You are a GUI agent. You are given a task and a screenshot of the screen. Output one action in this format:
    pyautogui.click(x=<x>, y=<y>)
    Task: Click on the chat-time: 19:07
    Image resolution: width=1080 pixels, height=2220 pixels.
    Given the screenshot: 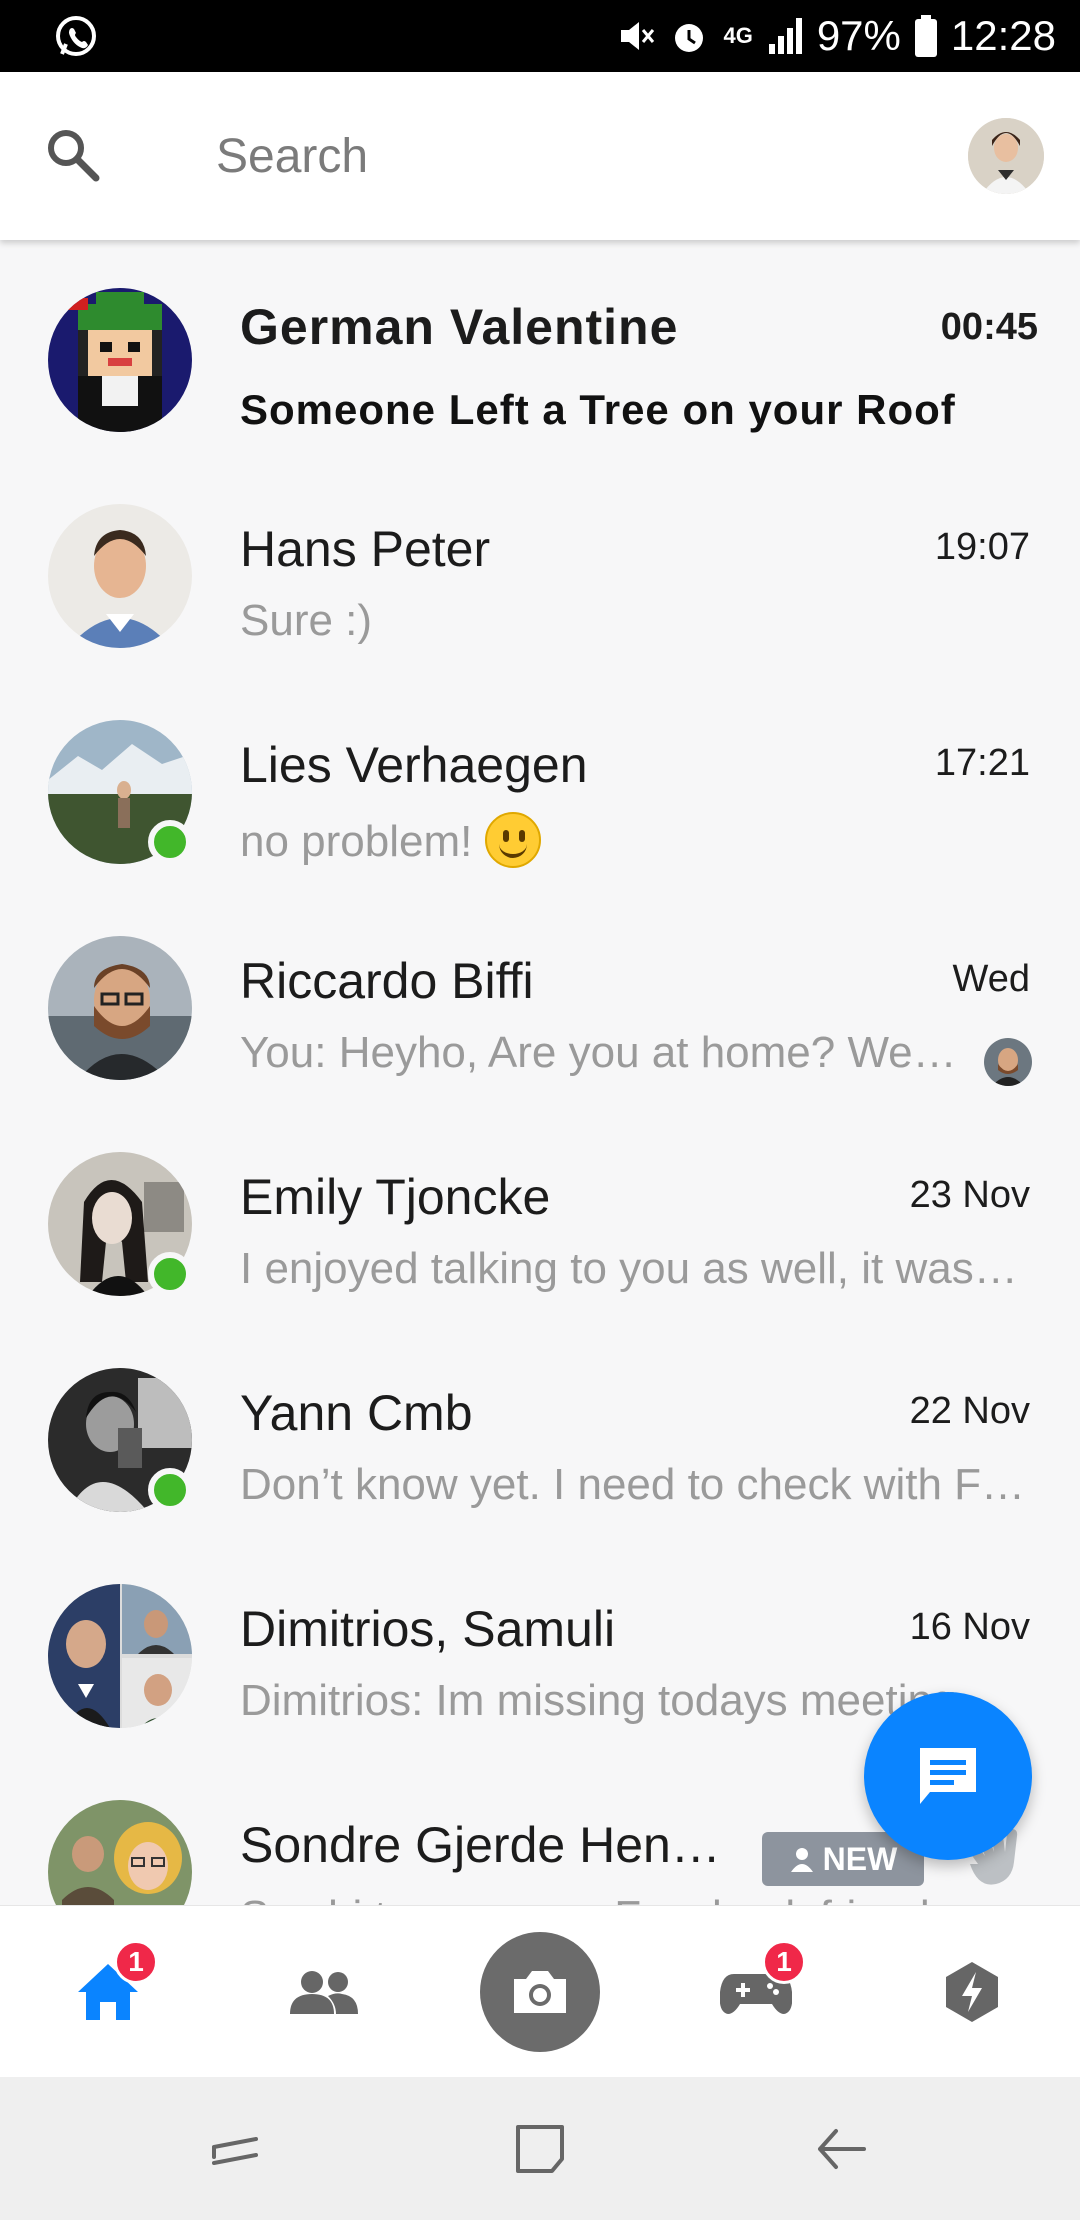 What is the action you would take?
    pyautogui.click(x=982, y=547)
    